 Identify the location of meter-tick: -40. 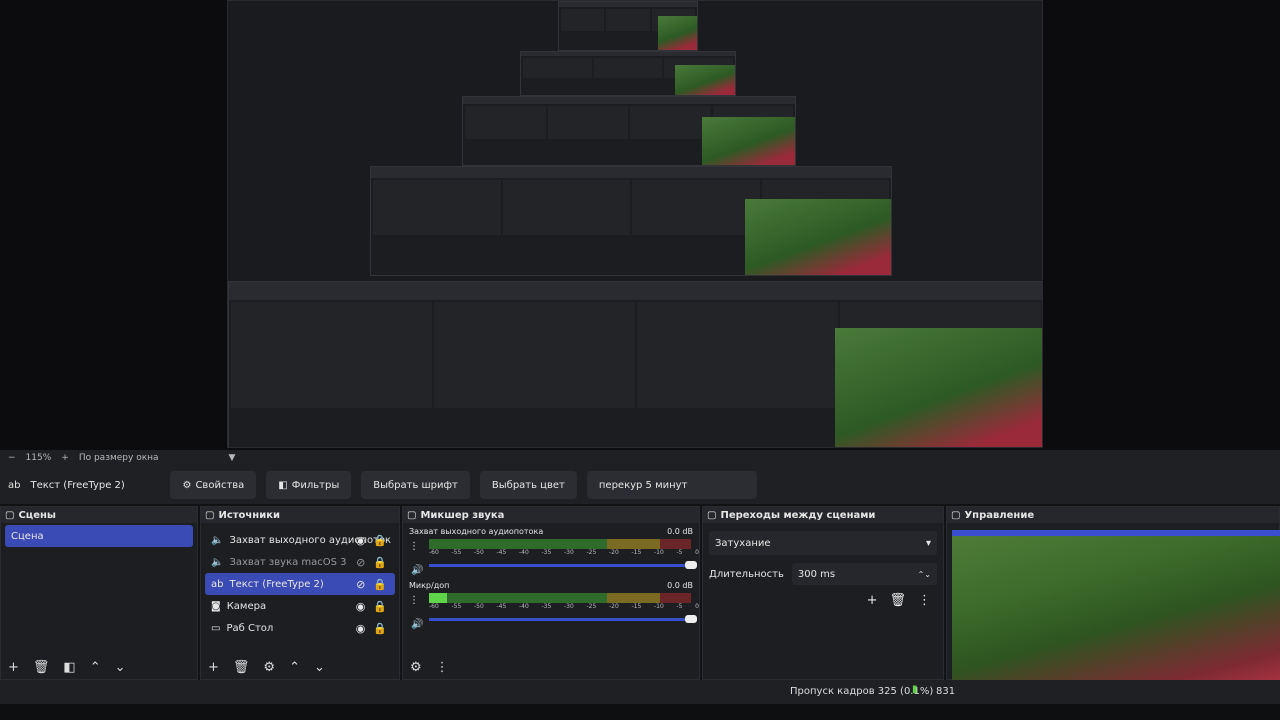
(524, 606).